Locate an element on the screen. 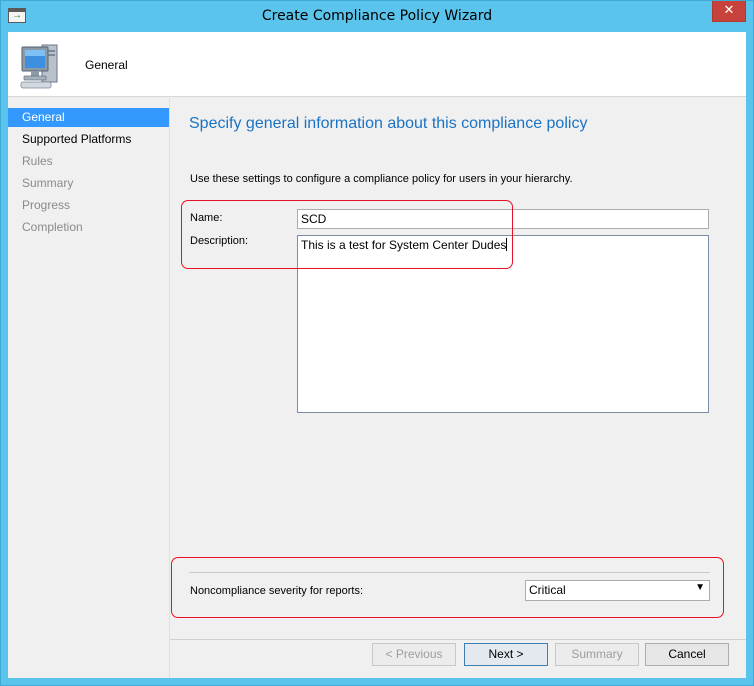  nav-item-general: General is located at coordinates (88, 117).